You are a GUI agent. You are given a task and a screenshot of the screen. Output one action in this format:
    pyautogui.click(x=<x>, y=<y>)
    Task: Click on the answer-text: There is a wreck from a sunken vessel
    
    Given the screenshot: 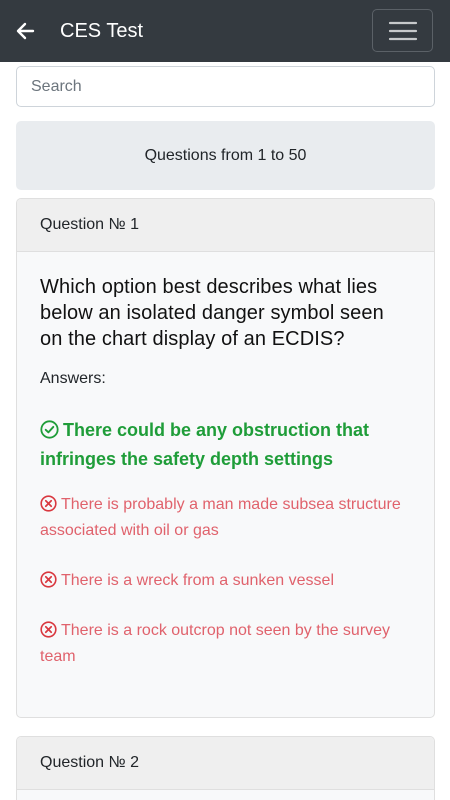 What is the action you would take?
    pyautogui.click(x=197, y=580)
    